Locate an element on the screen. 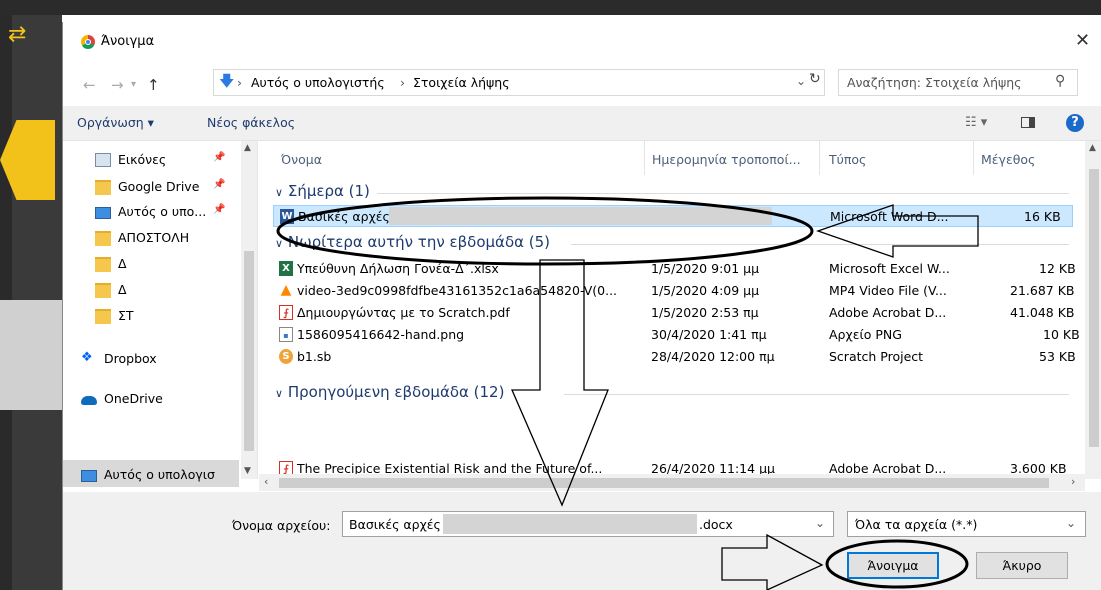 Image resolution: width=1101 pixels, height=590 pixels. arrow-down-annotation is located at coordinates (560, 383).